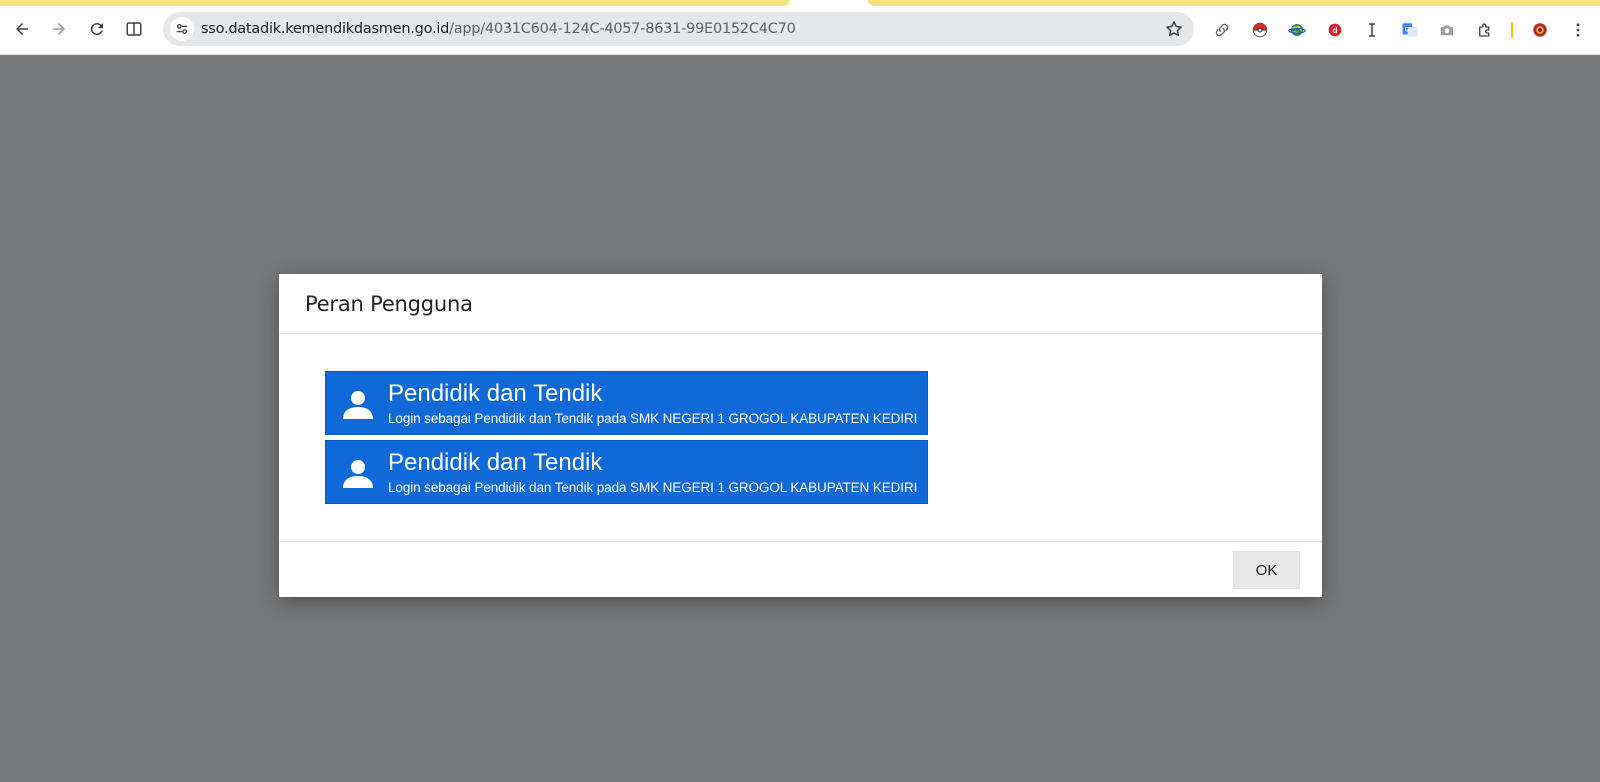  I want to click on pokeball-icon, so click(1260, 30).